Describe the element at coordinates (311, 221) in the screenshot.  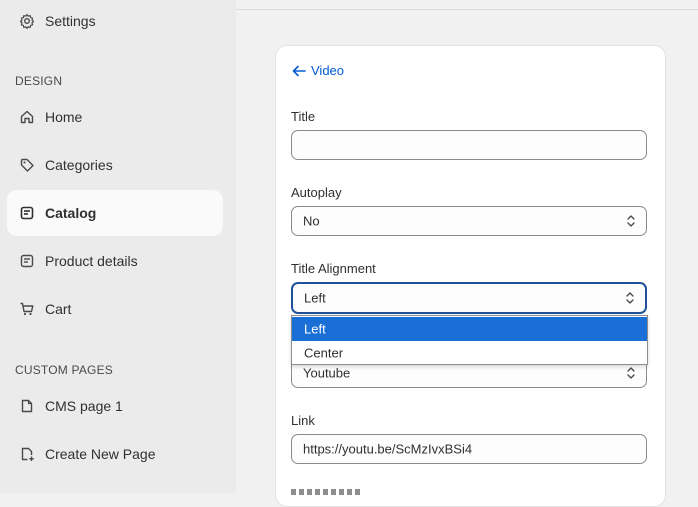
I see `autoplay-value: No` at that location.